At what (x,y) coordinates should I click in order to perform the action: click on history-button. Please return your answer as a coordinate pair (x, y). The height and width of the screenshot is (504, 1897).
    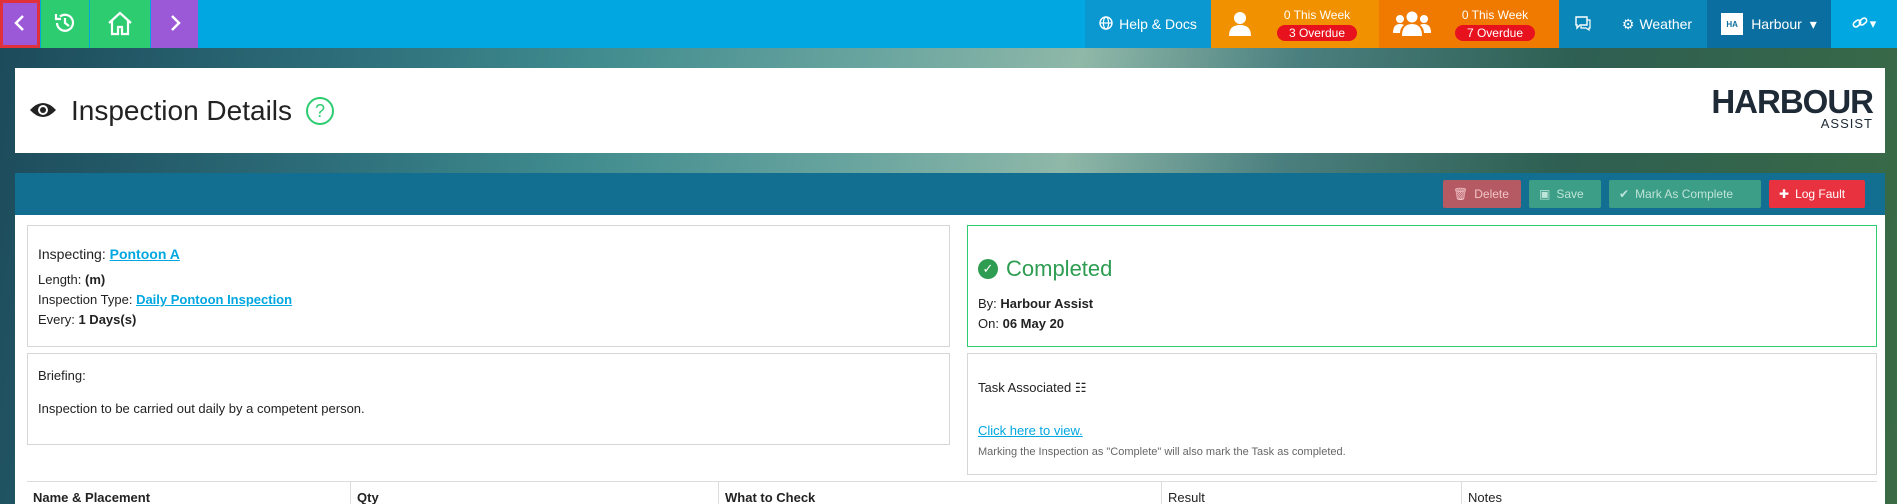
    Looking at the image, I should click on (65, 24).